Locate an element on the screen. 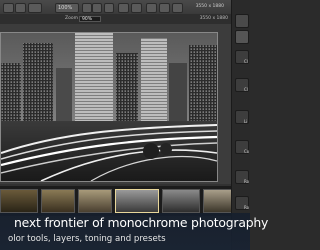 This screenshot has width=320, height=250. zoom-field: 90% is located at coordinates (90, 18).